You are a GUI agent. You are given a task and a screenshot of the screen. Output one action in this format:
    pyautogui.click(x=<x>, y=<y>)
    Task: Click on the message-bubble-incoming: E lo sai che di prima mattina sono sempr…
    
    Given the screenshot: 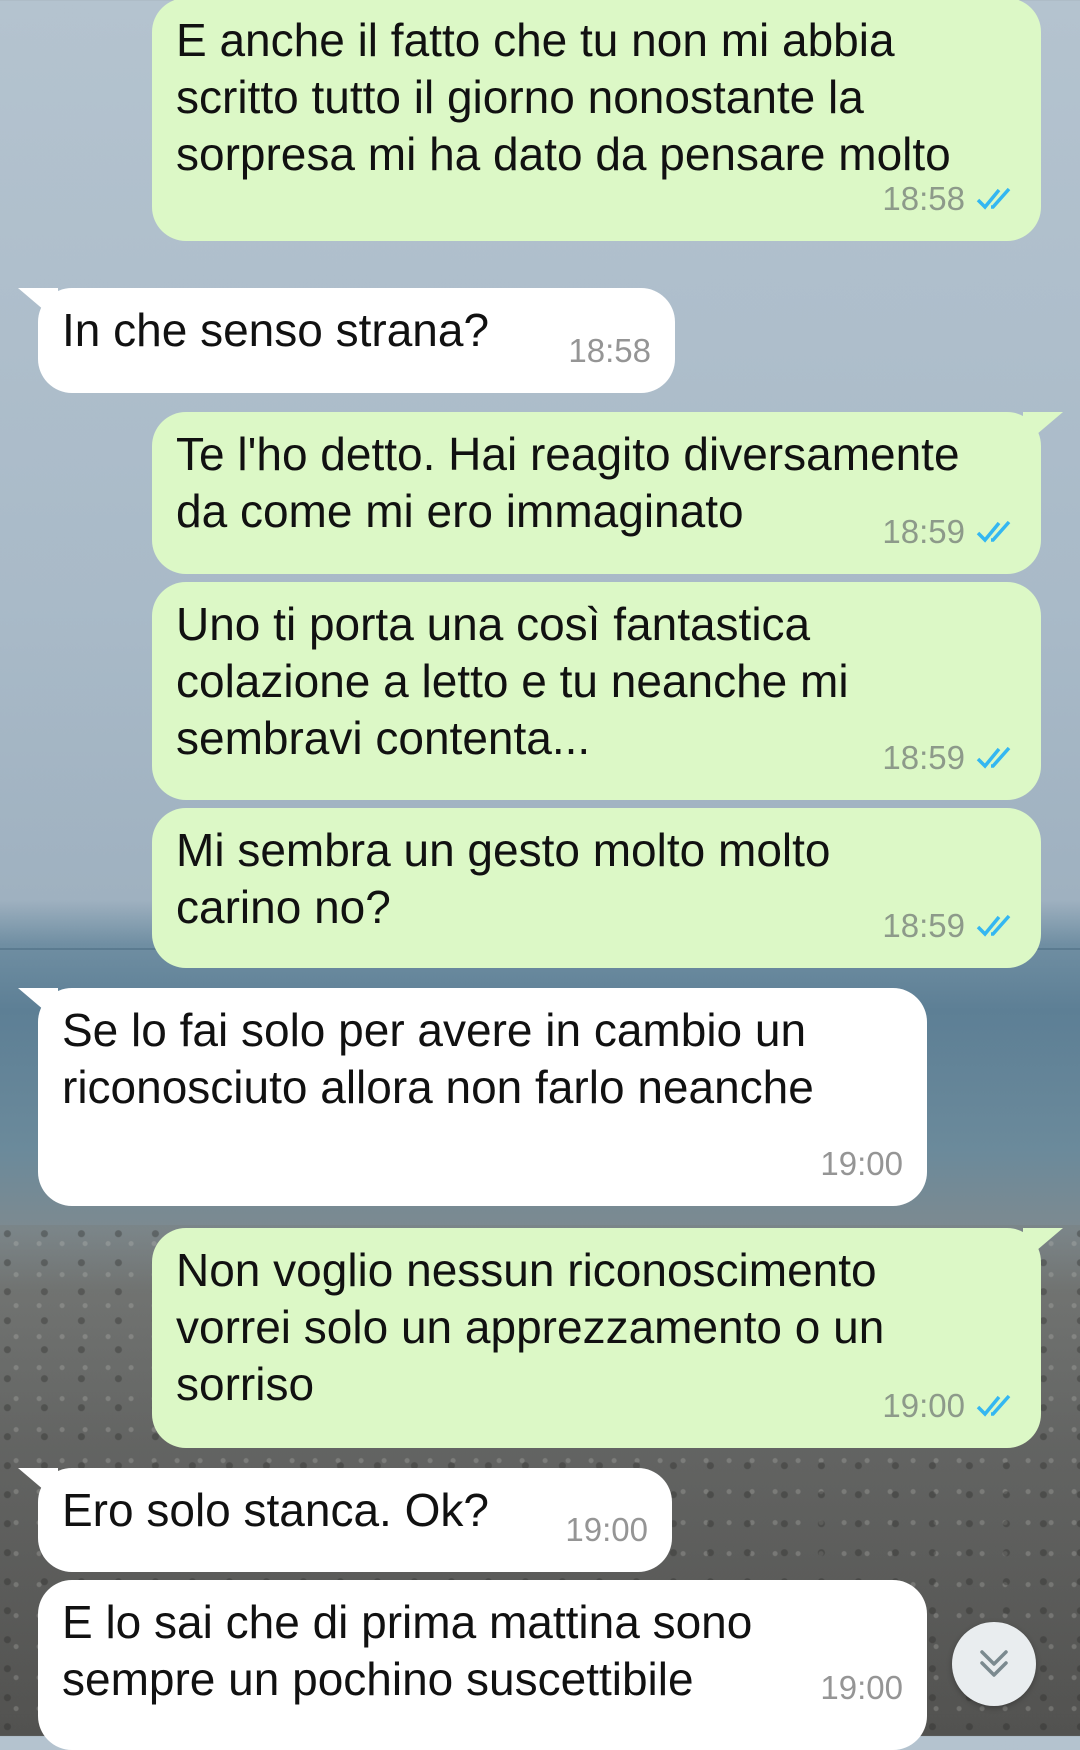 What is the action you would take?
    pyautogui.click(x=482, y=1665)
    